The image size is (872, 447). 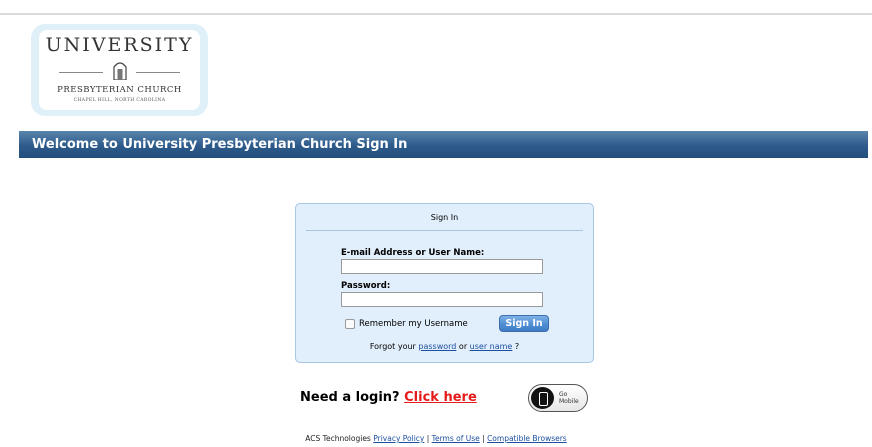 I want to click on compatible-browsers-link: Compatible Browsers, so click(x=527, y=438).